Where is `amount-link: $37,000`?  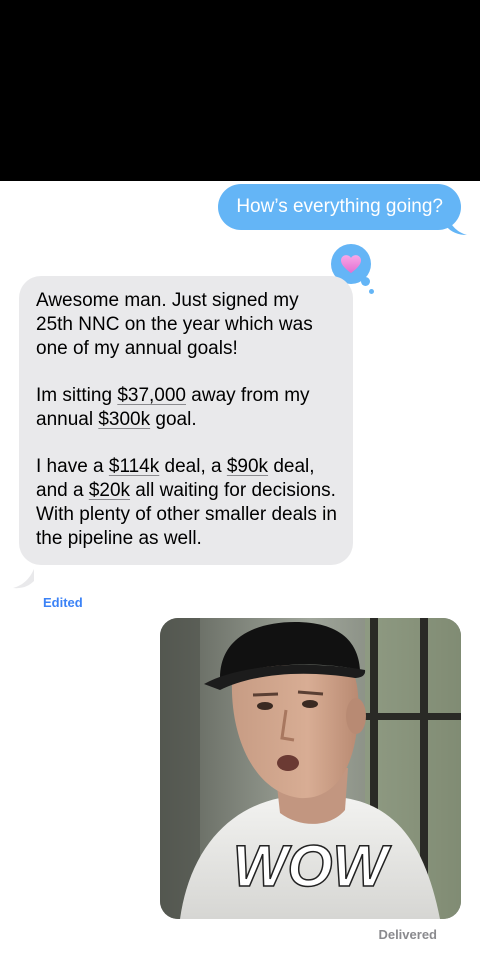 amount-link: $37,000 is located at coordinates (151, 395).